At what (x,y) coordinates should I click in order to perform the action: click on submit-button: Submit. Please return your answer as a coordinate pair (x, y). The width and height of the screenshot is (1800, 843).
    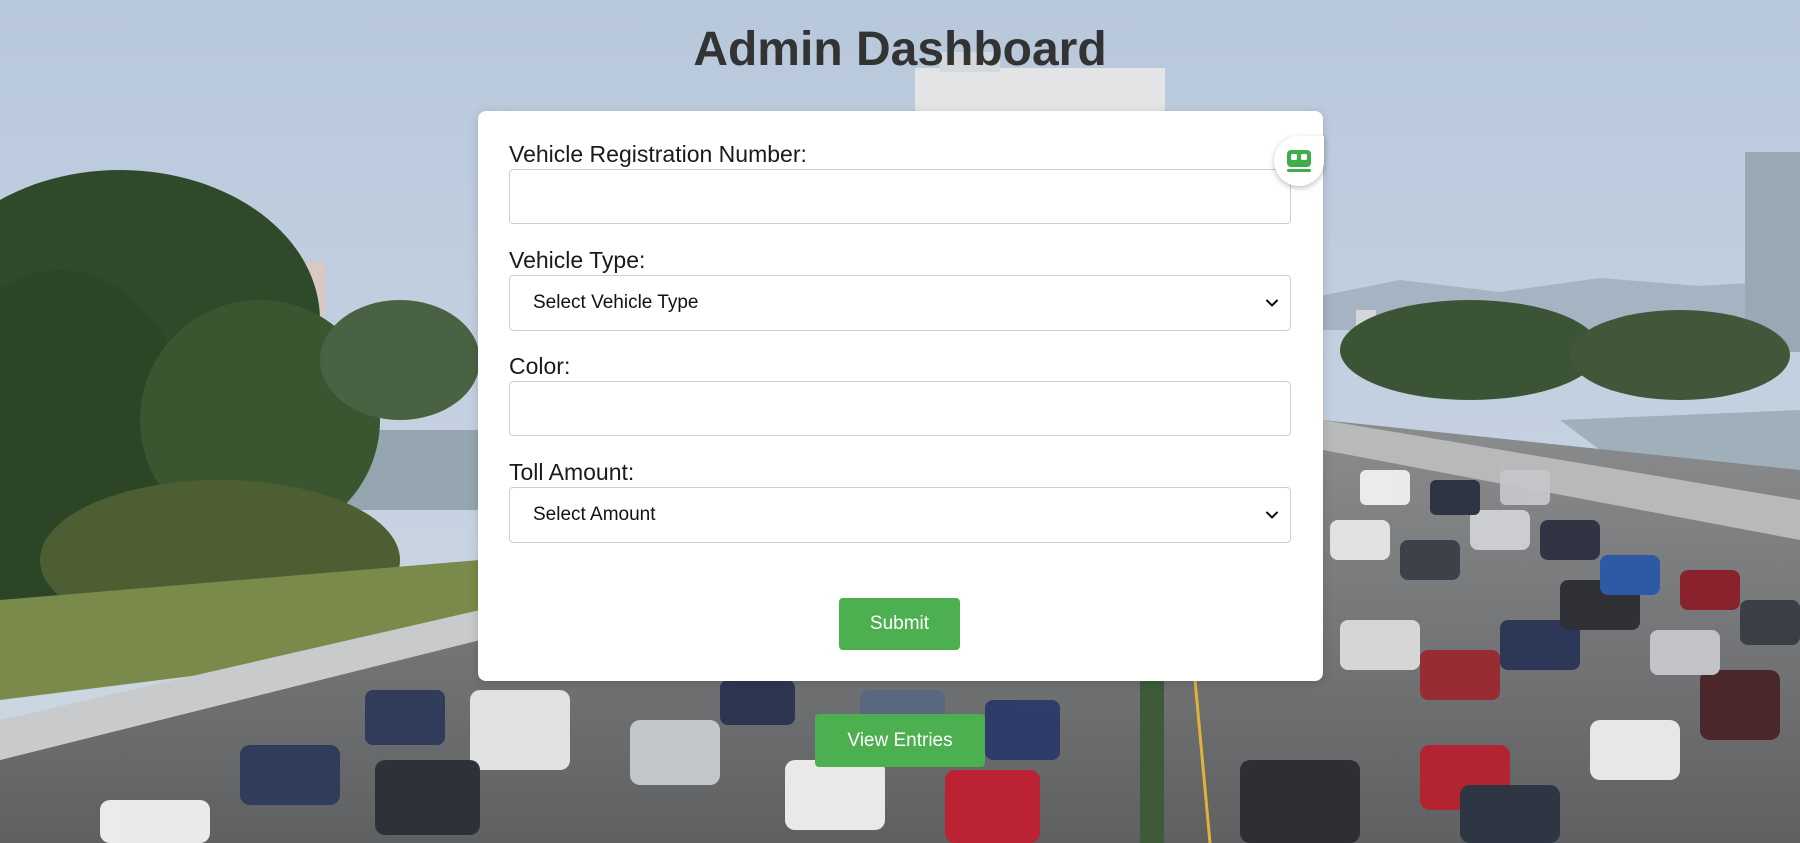
    Looking at the image, I should click on (899, 624).